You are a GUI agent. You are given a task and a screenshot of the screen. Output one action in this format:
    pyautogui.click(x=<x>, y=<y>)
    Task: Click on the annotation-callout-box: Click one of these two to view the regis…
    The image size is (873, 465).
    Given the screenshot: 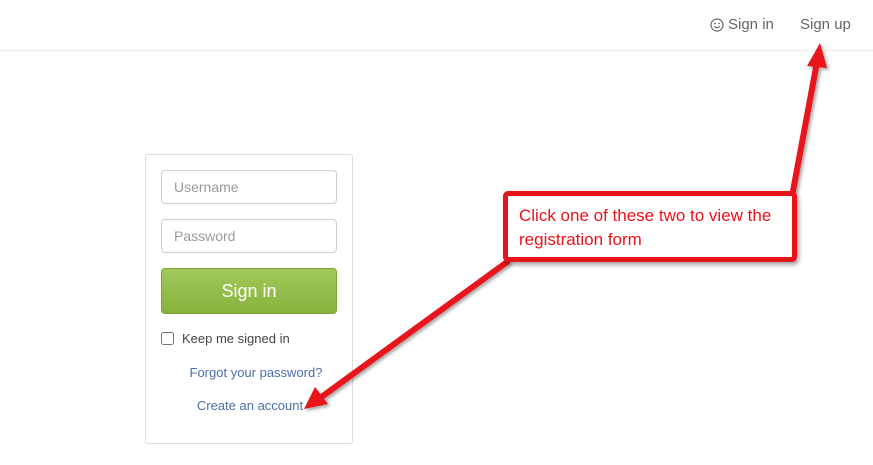 What is the action you would take?
    pyautogui.click(x=650, y=226)
    